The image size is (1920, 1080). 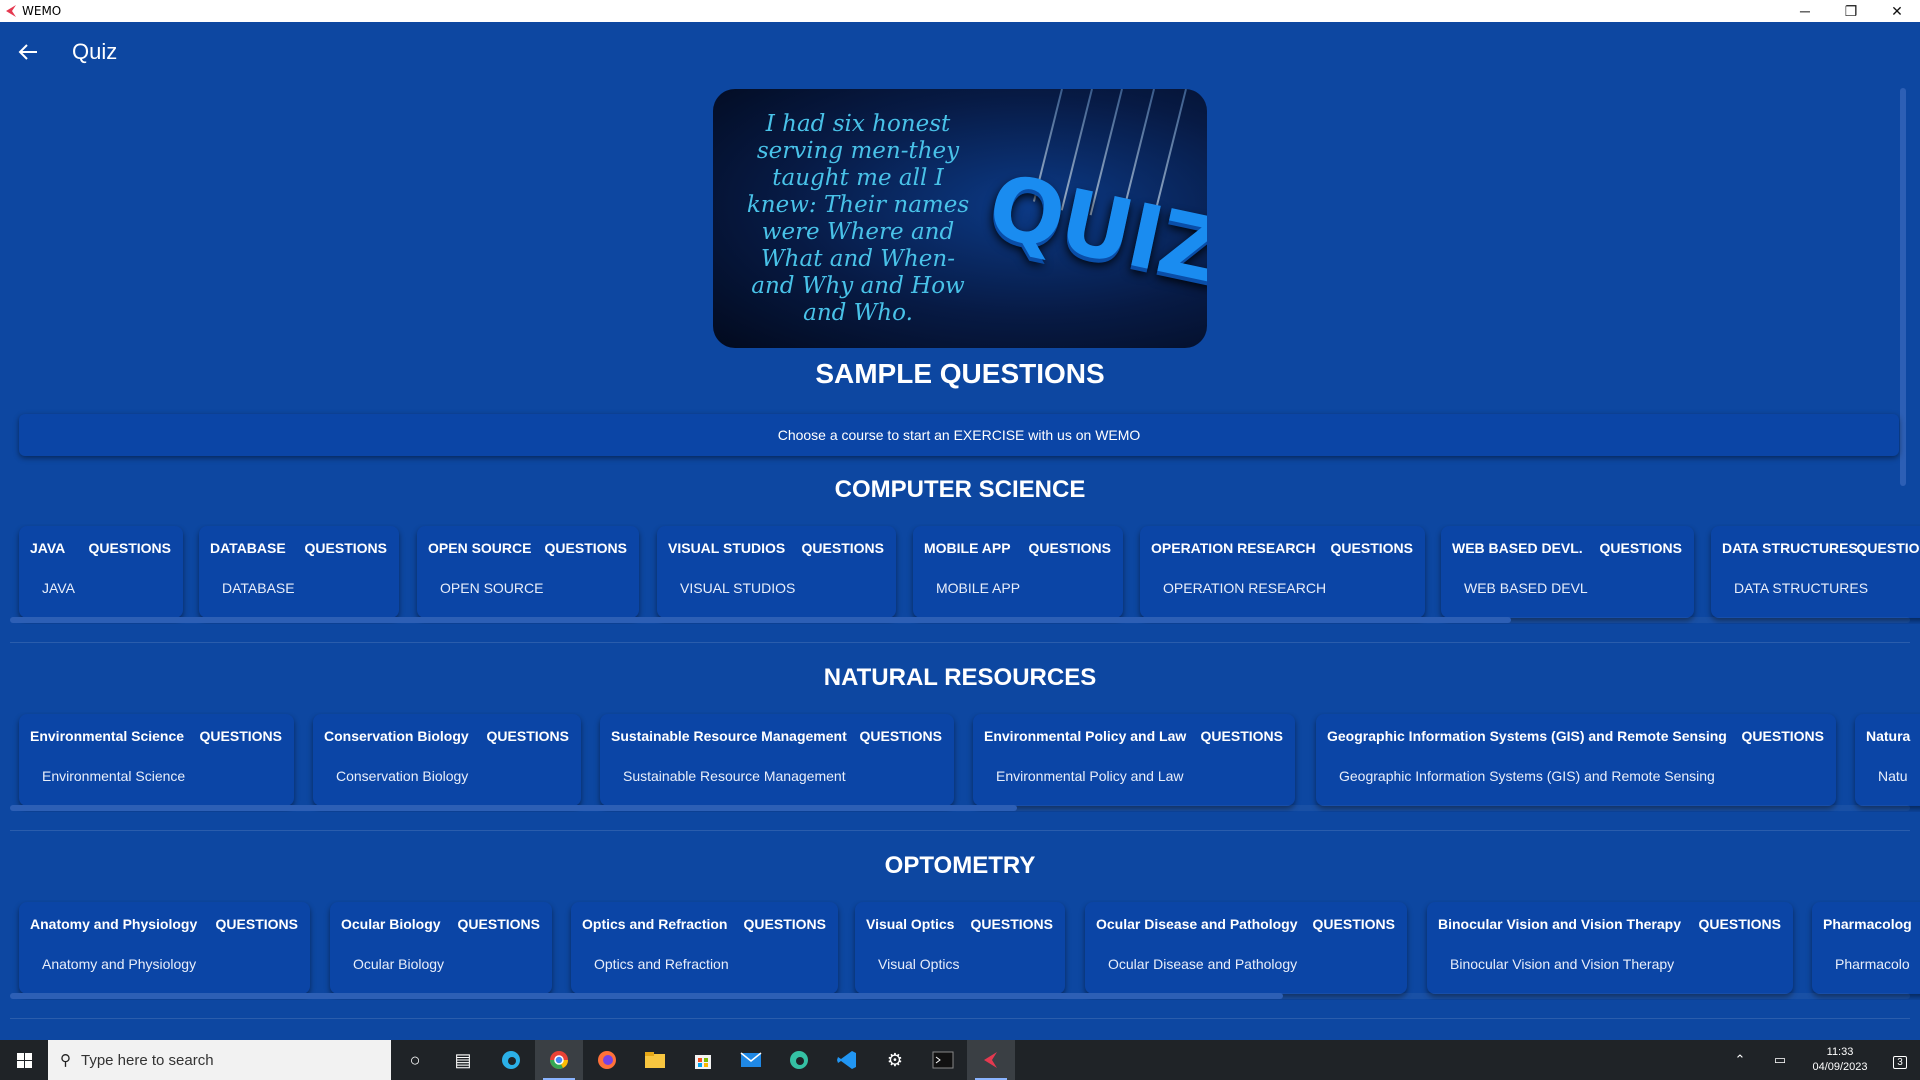 I want to click on course-card-subtitle: DATA STRUCTURES, so click(x=1801, y=588).